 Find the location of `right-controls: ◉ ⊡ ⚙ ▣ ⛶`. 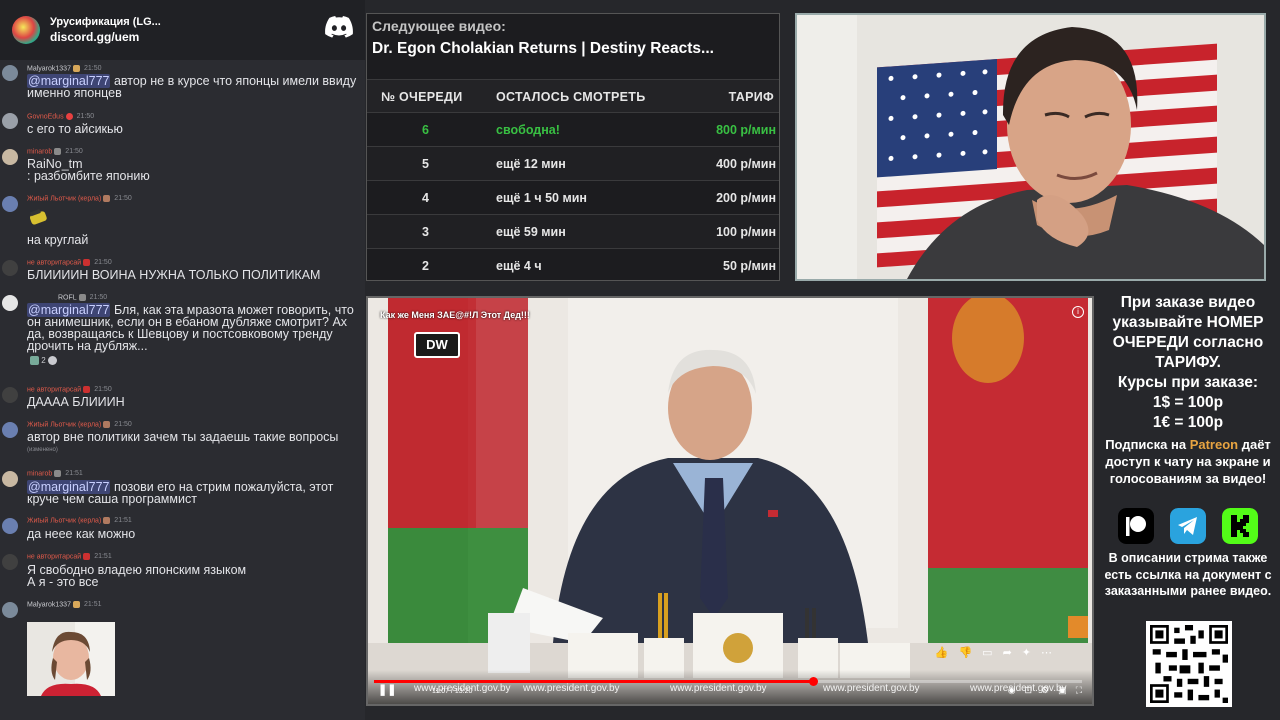

right-controls: ◉ ⊡ ⚙ ▣ ⛶ is located at coordinates (1045, 690).